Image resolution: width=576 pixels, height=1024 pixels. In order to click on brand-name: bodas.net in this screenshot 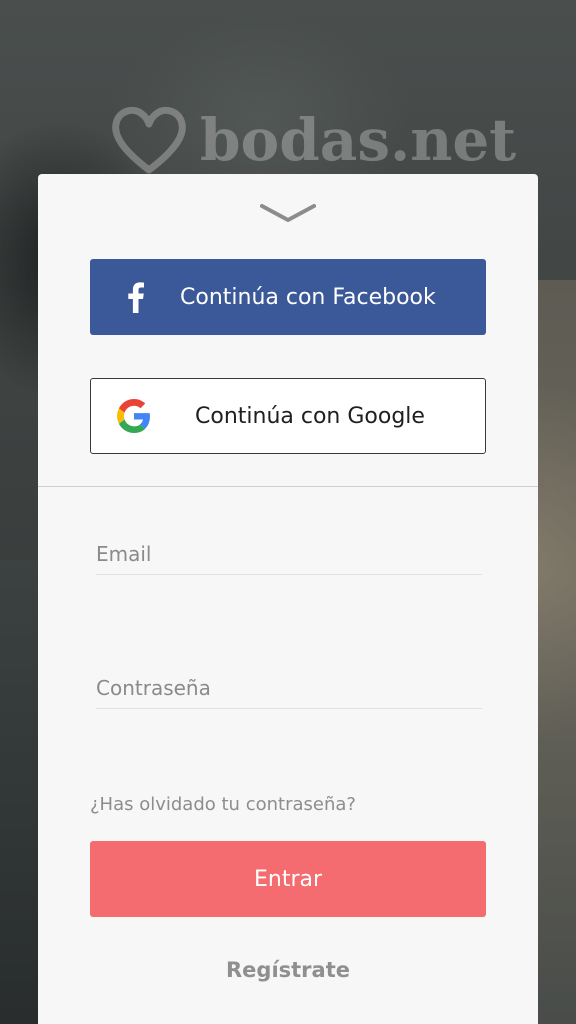, I will do `click(358, 140)`.